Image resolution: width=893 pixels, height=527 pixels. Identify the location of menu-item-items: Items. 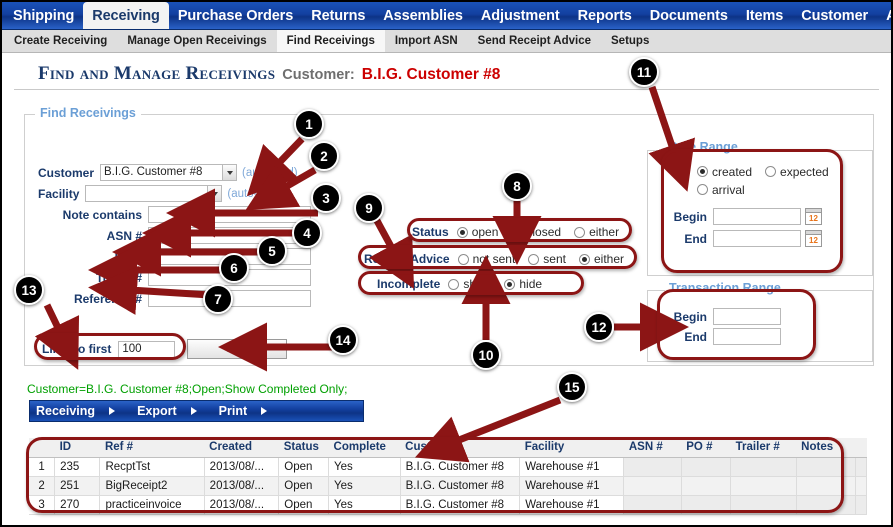
(764, 15).